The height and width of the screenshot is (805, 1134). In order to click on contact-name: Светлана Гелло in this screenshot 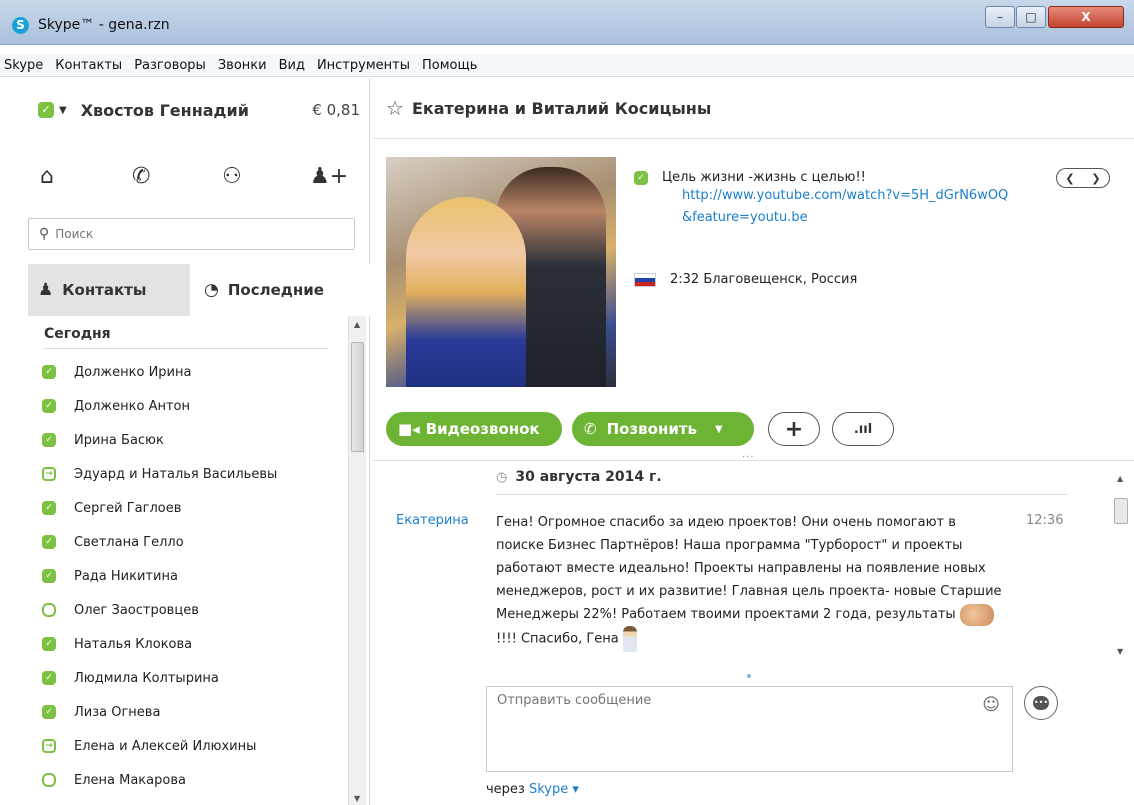, I will do `click(129, 542)`.